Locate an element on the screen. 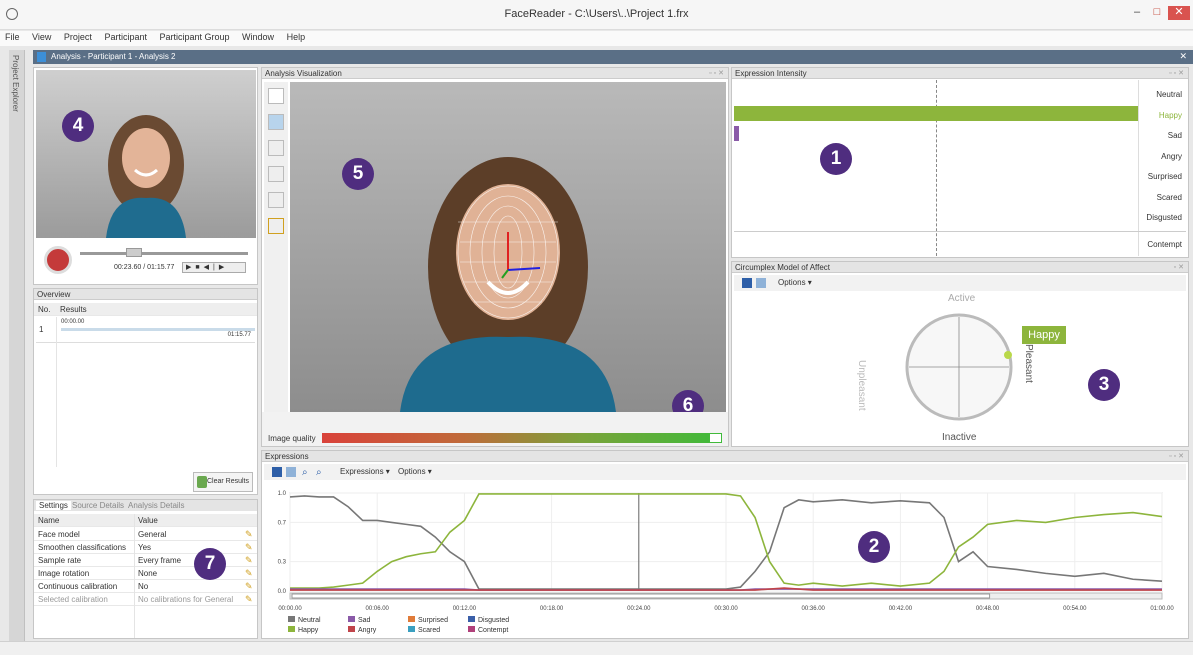  image-quality-area: Image quality is located at coordinates (495, 429).